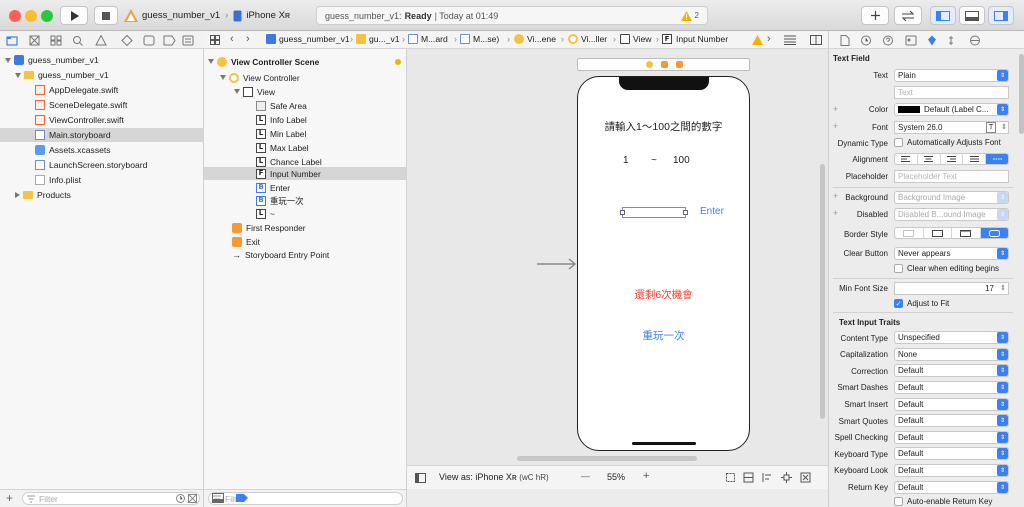  Describe the element at coordinates (607, 458) in the screenshot. I see `canvas-horizontal-scrollbar` at that location.